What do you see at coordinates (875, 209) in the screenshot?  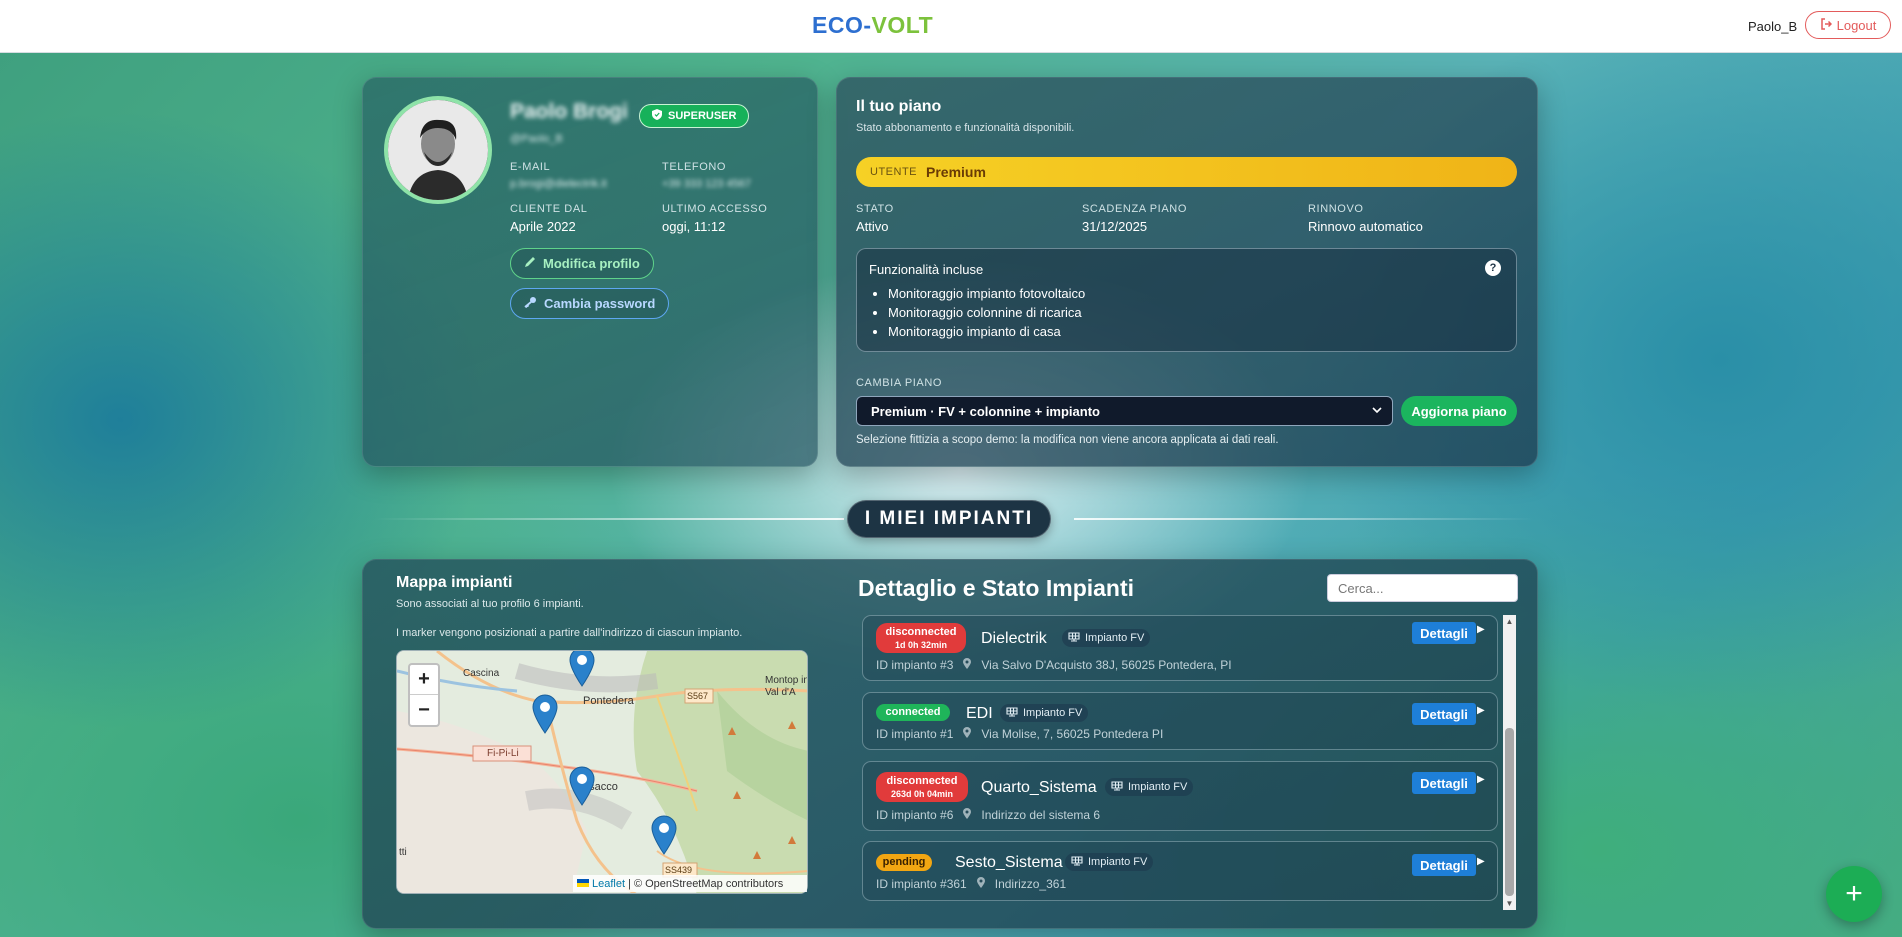 I see `status-label: STATO` at bounding box center [875, 209].